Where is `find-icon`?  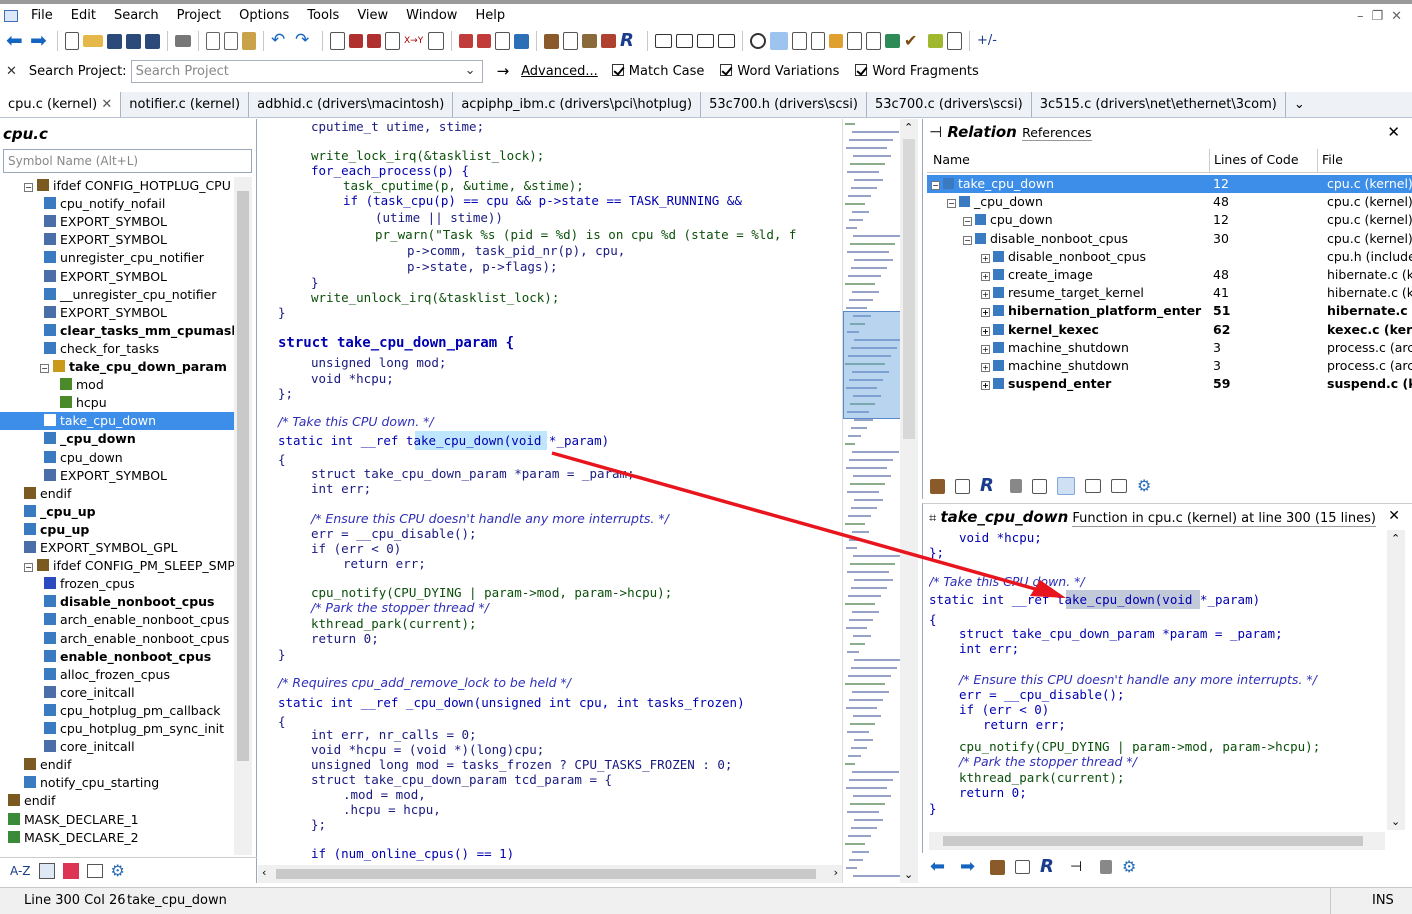 find-icon is located at coordinates (337, 41).